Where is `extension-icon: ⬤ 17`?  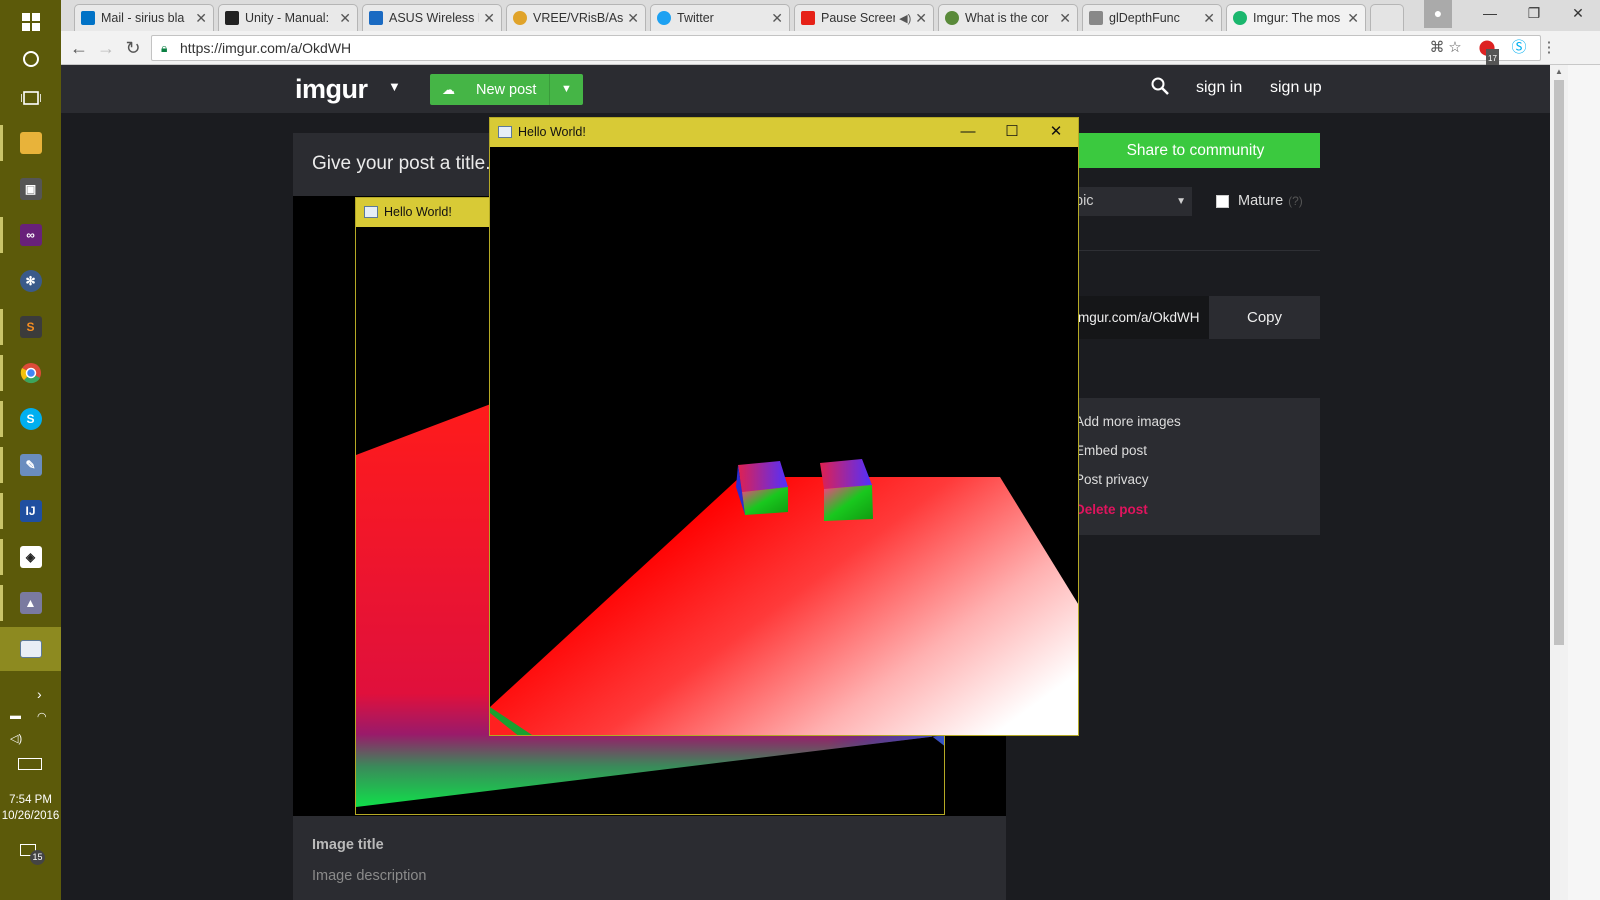
extension-icon: ⬤ 17 is located at coordinates (1488, 53).